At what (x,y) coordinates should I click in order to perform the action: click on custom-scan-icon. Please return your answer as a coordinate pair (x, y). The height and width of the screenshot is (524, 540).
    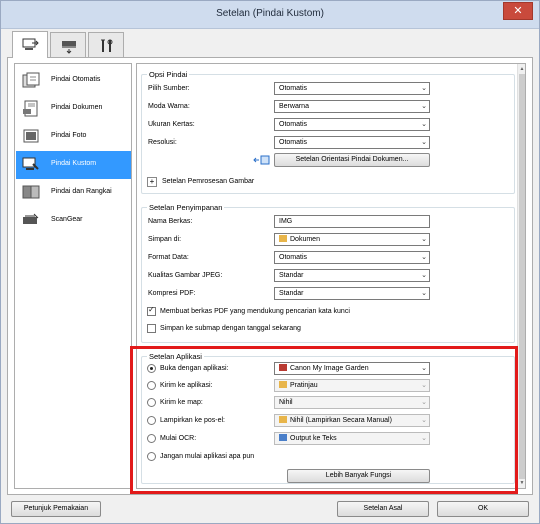
    Looking at the image, I should click on (31, 164).